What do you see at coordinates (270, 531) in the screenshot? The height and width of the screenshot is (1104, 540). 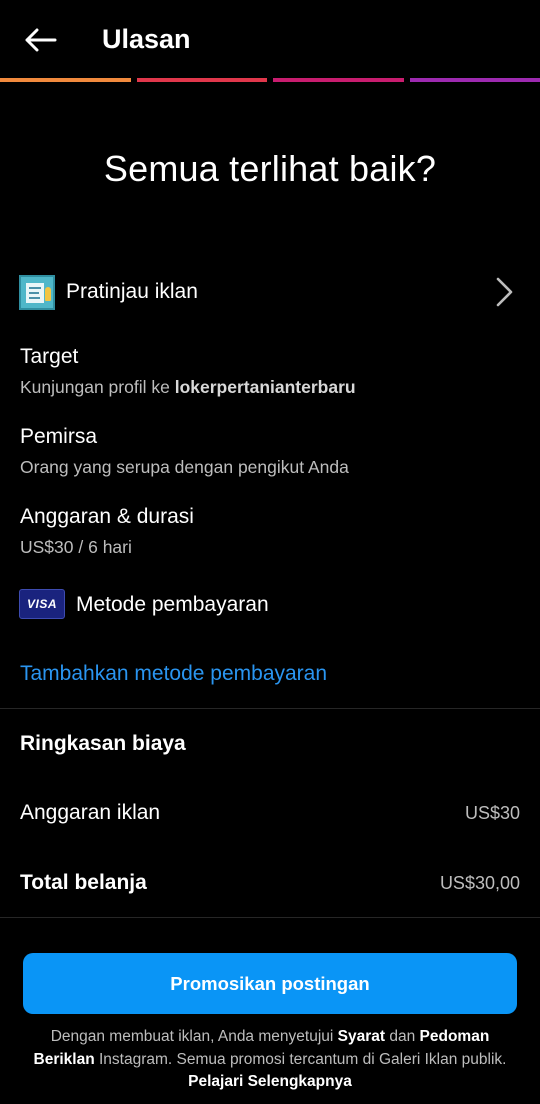 I see `budget-section: Anggaran & durasi US$30 / 6 hari` at bounding box center [270, 531].